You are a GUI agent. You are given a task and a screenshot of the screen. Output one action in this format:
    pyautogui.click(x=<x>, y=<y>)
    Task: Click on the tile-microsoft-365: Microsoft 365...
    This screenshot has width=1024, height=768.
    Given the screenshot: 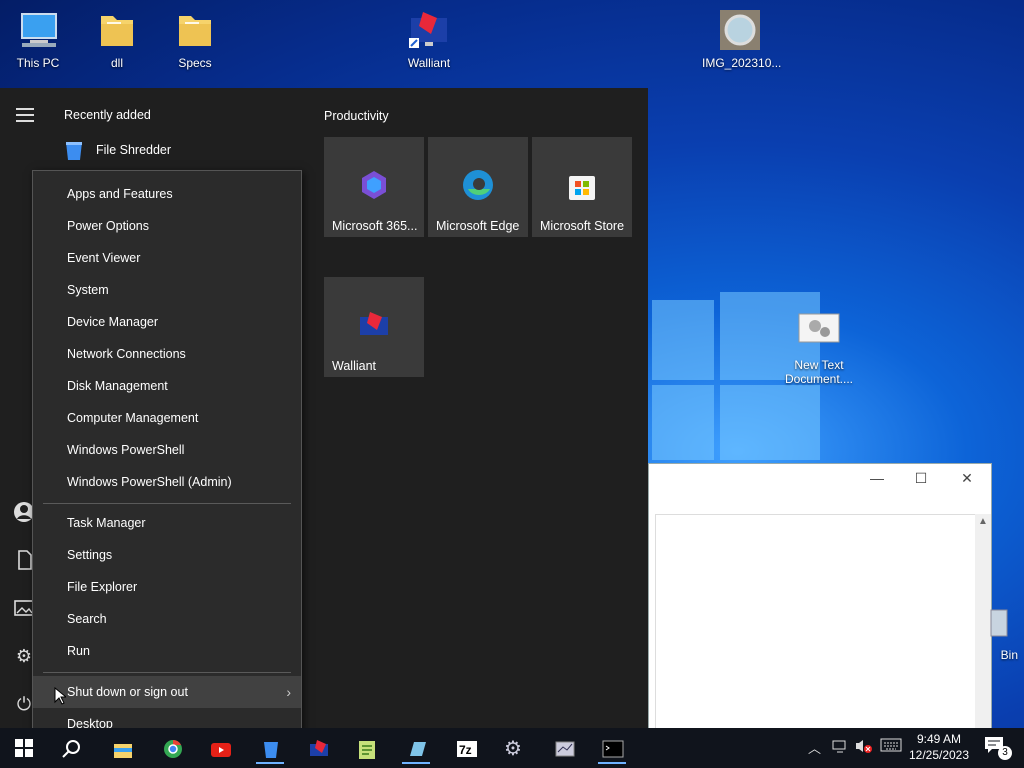 What is the action you would take?
    pyautogui.click(x=374, y=187)
    